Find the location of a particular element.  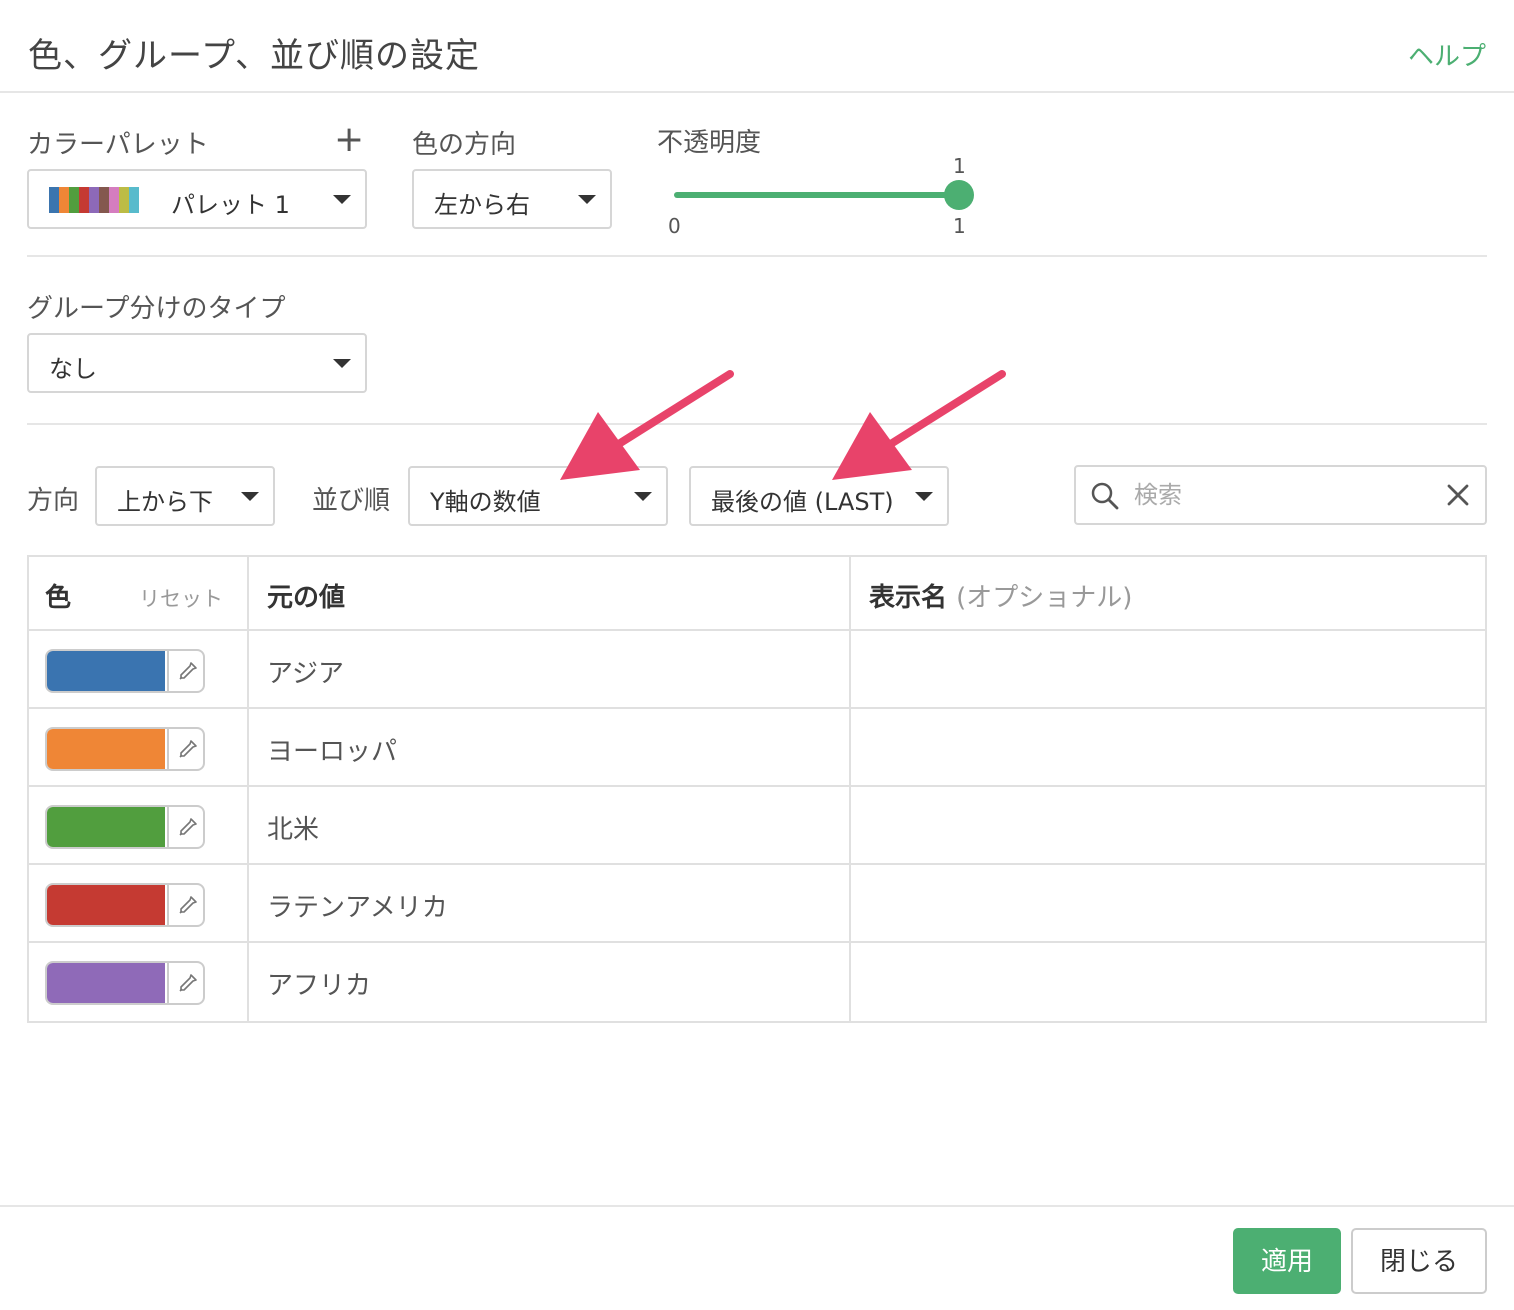

original-value: アジア is located at coordinates (305, 674).